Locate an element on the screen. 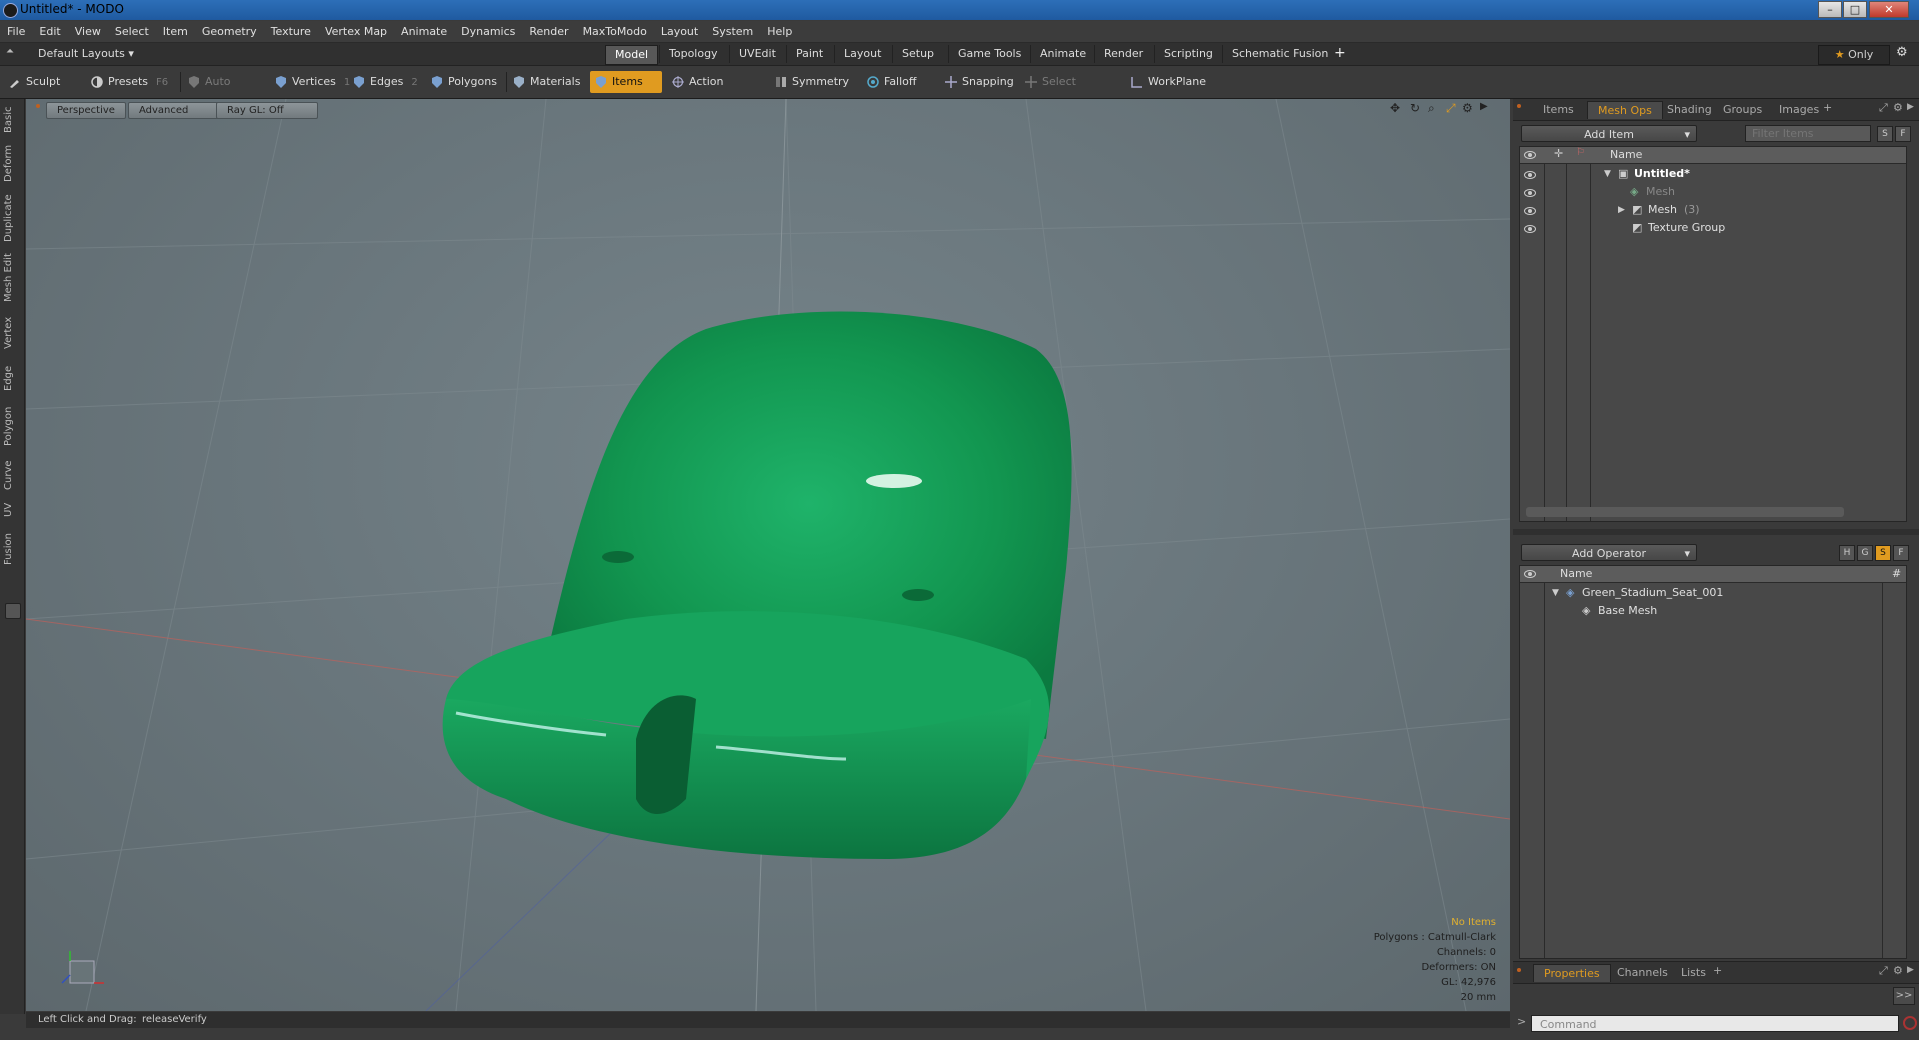  menu-file: File is located at coordinates (16, 31).